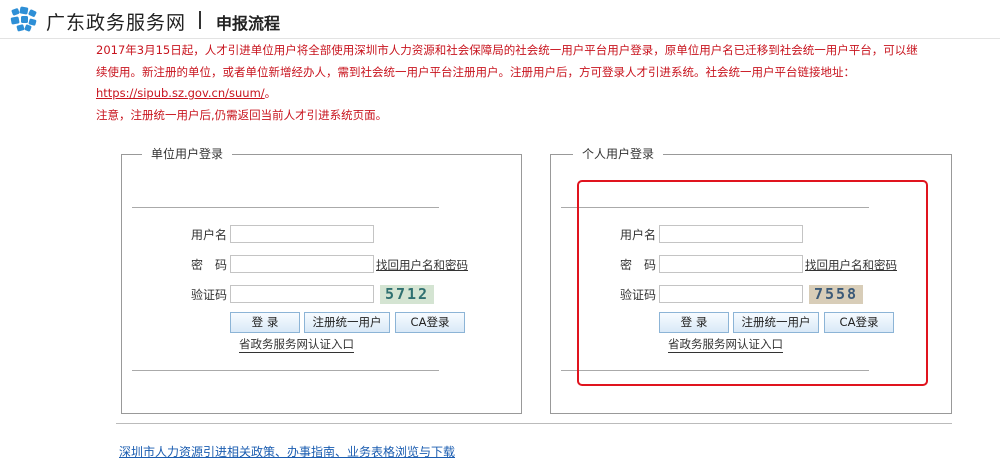  What do you see at coordinates (296, 344) in the screenshot?
I see `unit-provincial-portal-link: 省政务服务网认证入口` at bounding box center [296, 344].